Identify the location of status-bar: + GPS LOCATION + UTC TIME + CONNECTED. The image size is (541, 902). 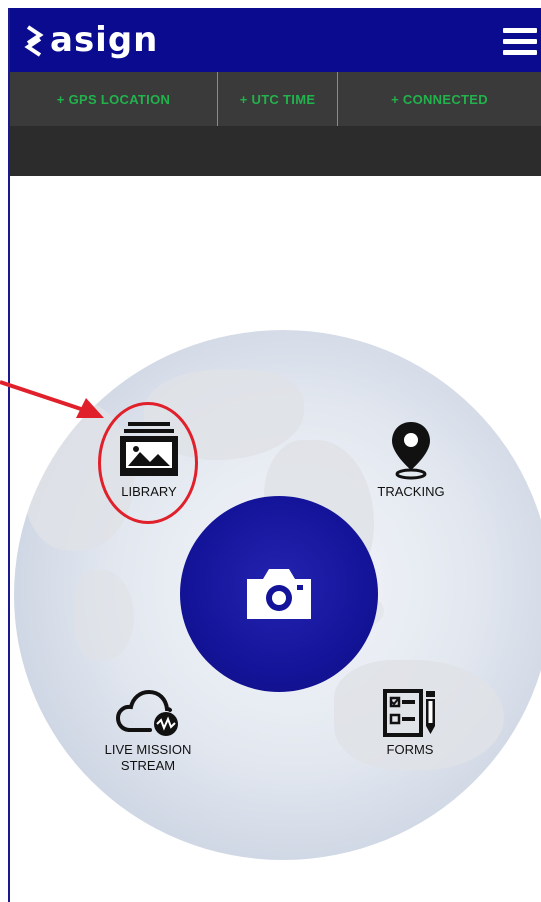
(275, 99).